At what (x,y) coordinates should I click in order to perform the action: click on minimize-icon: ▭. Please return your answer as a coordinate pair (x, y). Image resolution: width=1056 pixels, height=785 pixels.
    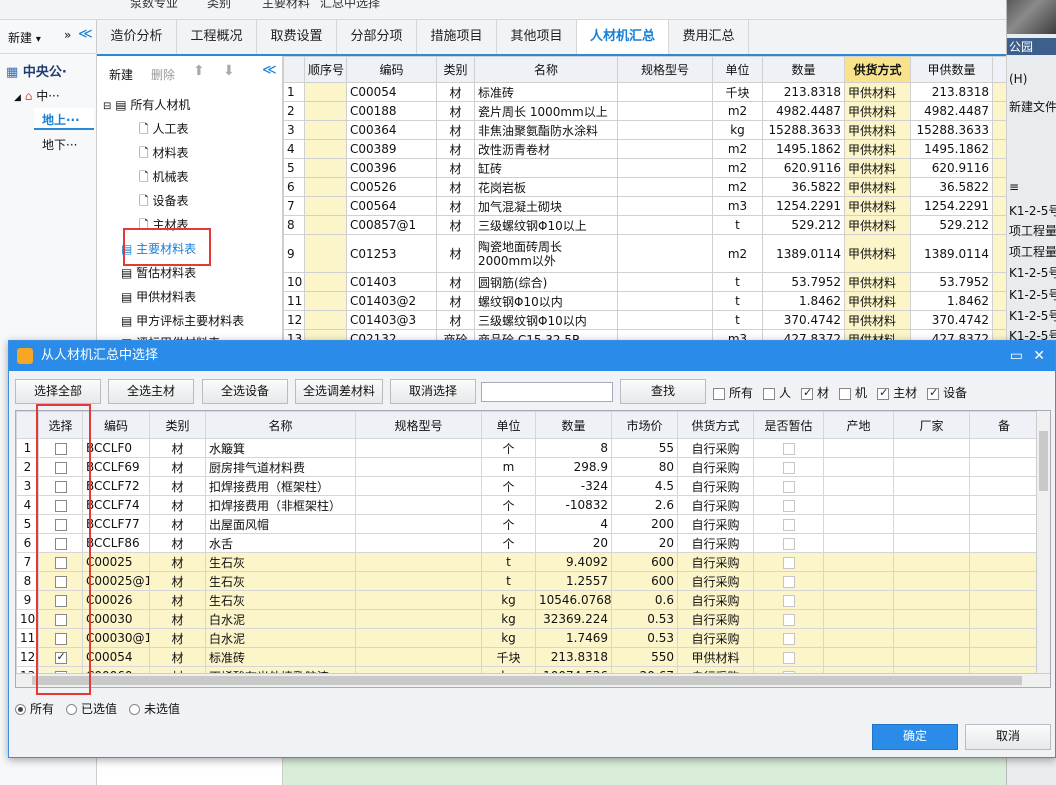
    Looking at the image, I should click on (1016, 356).